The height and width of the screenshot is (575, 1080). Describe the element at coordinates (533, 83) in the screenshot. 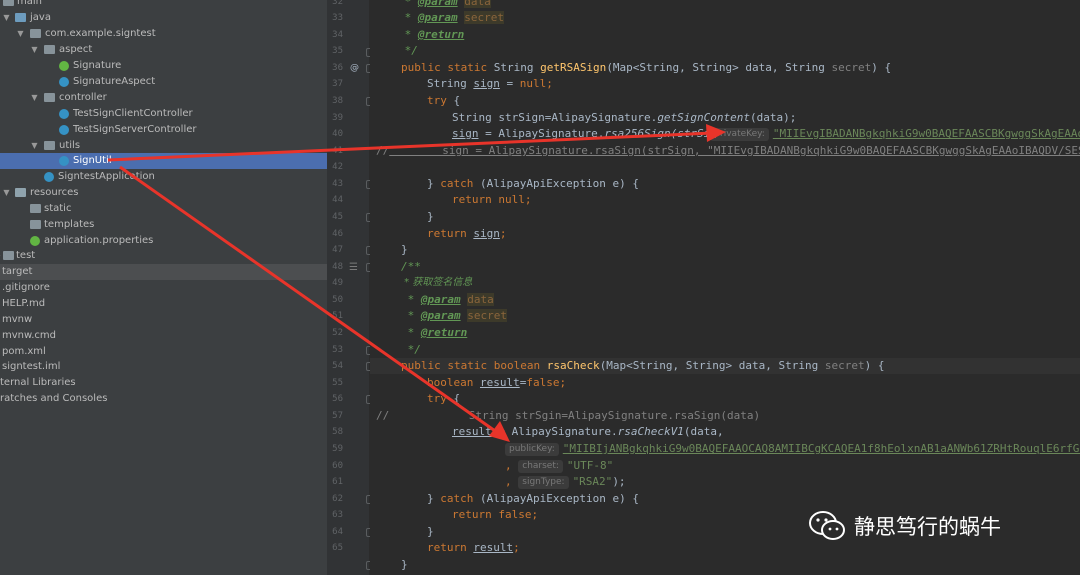

I see `code-token: null` at that location.